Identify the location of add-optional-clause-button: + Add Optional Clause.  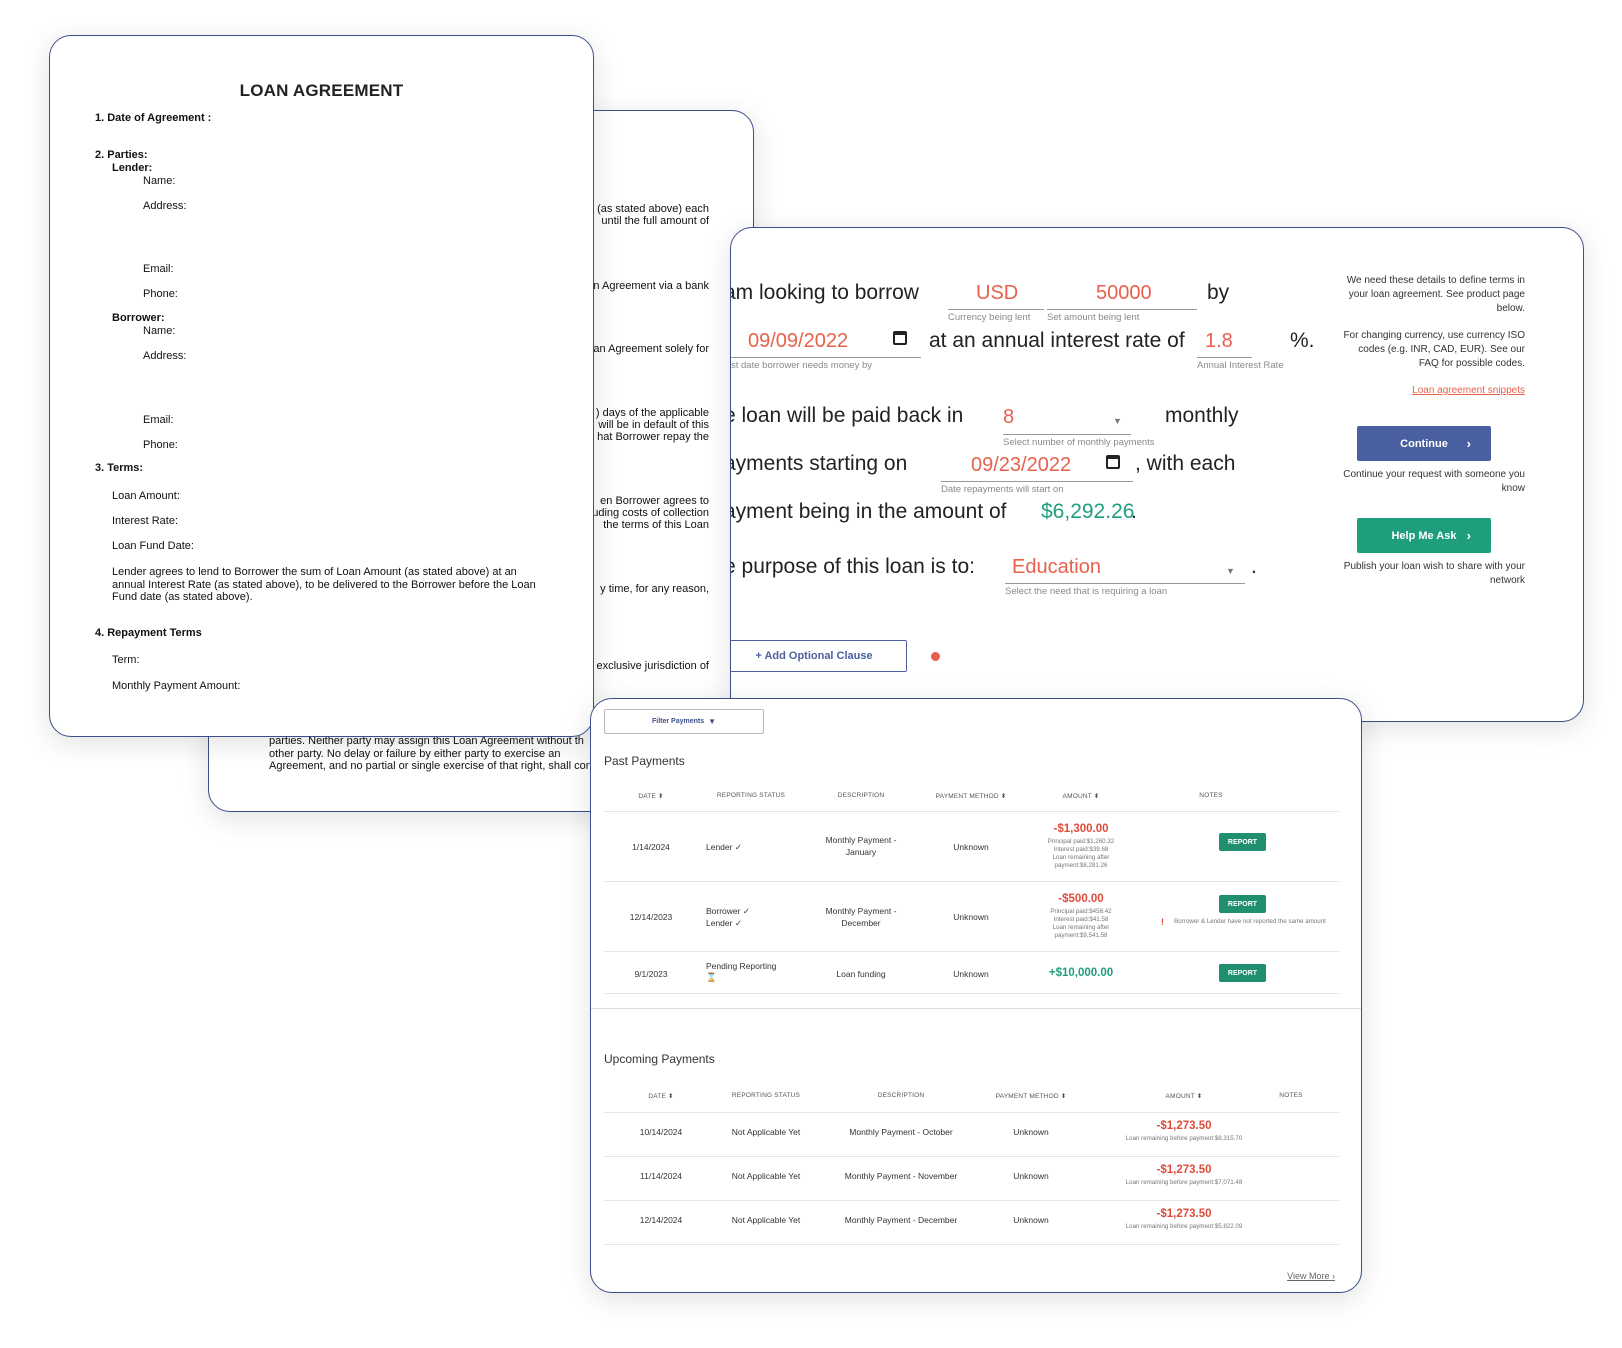
(819, 656).